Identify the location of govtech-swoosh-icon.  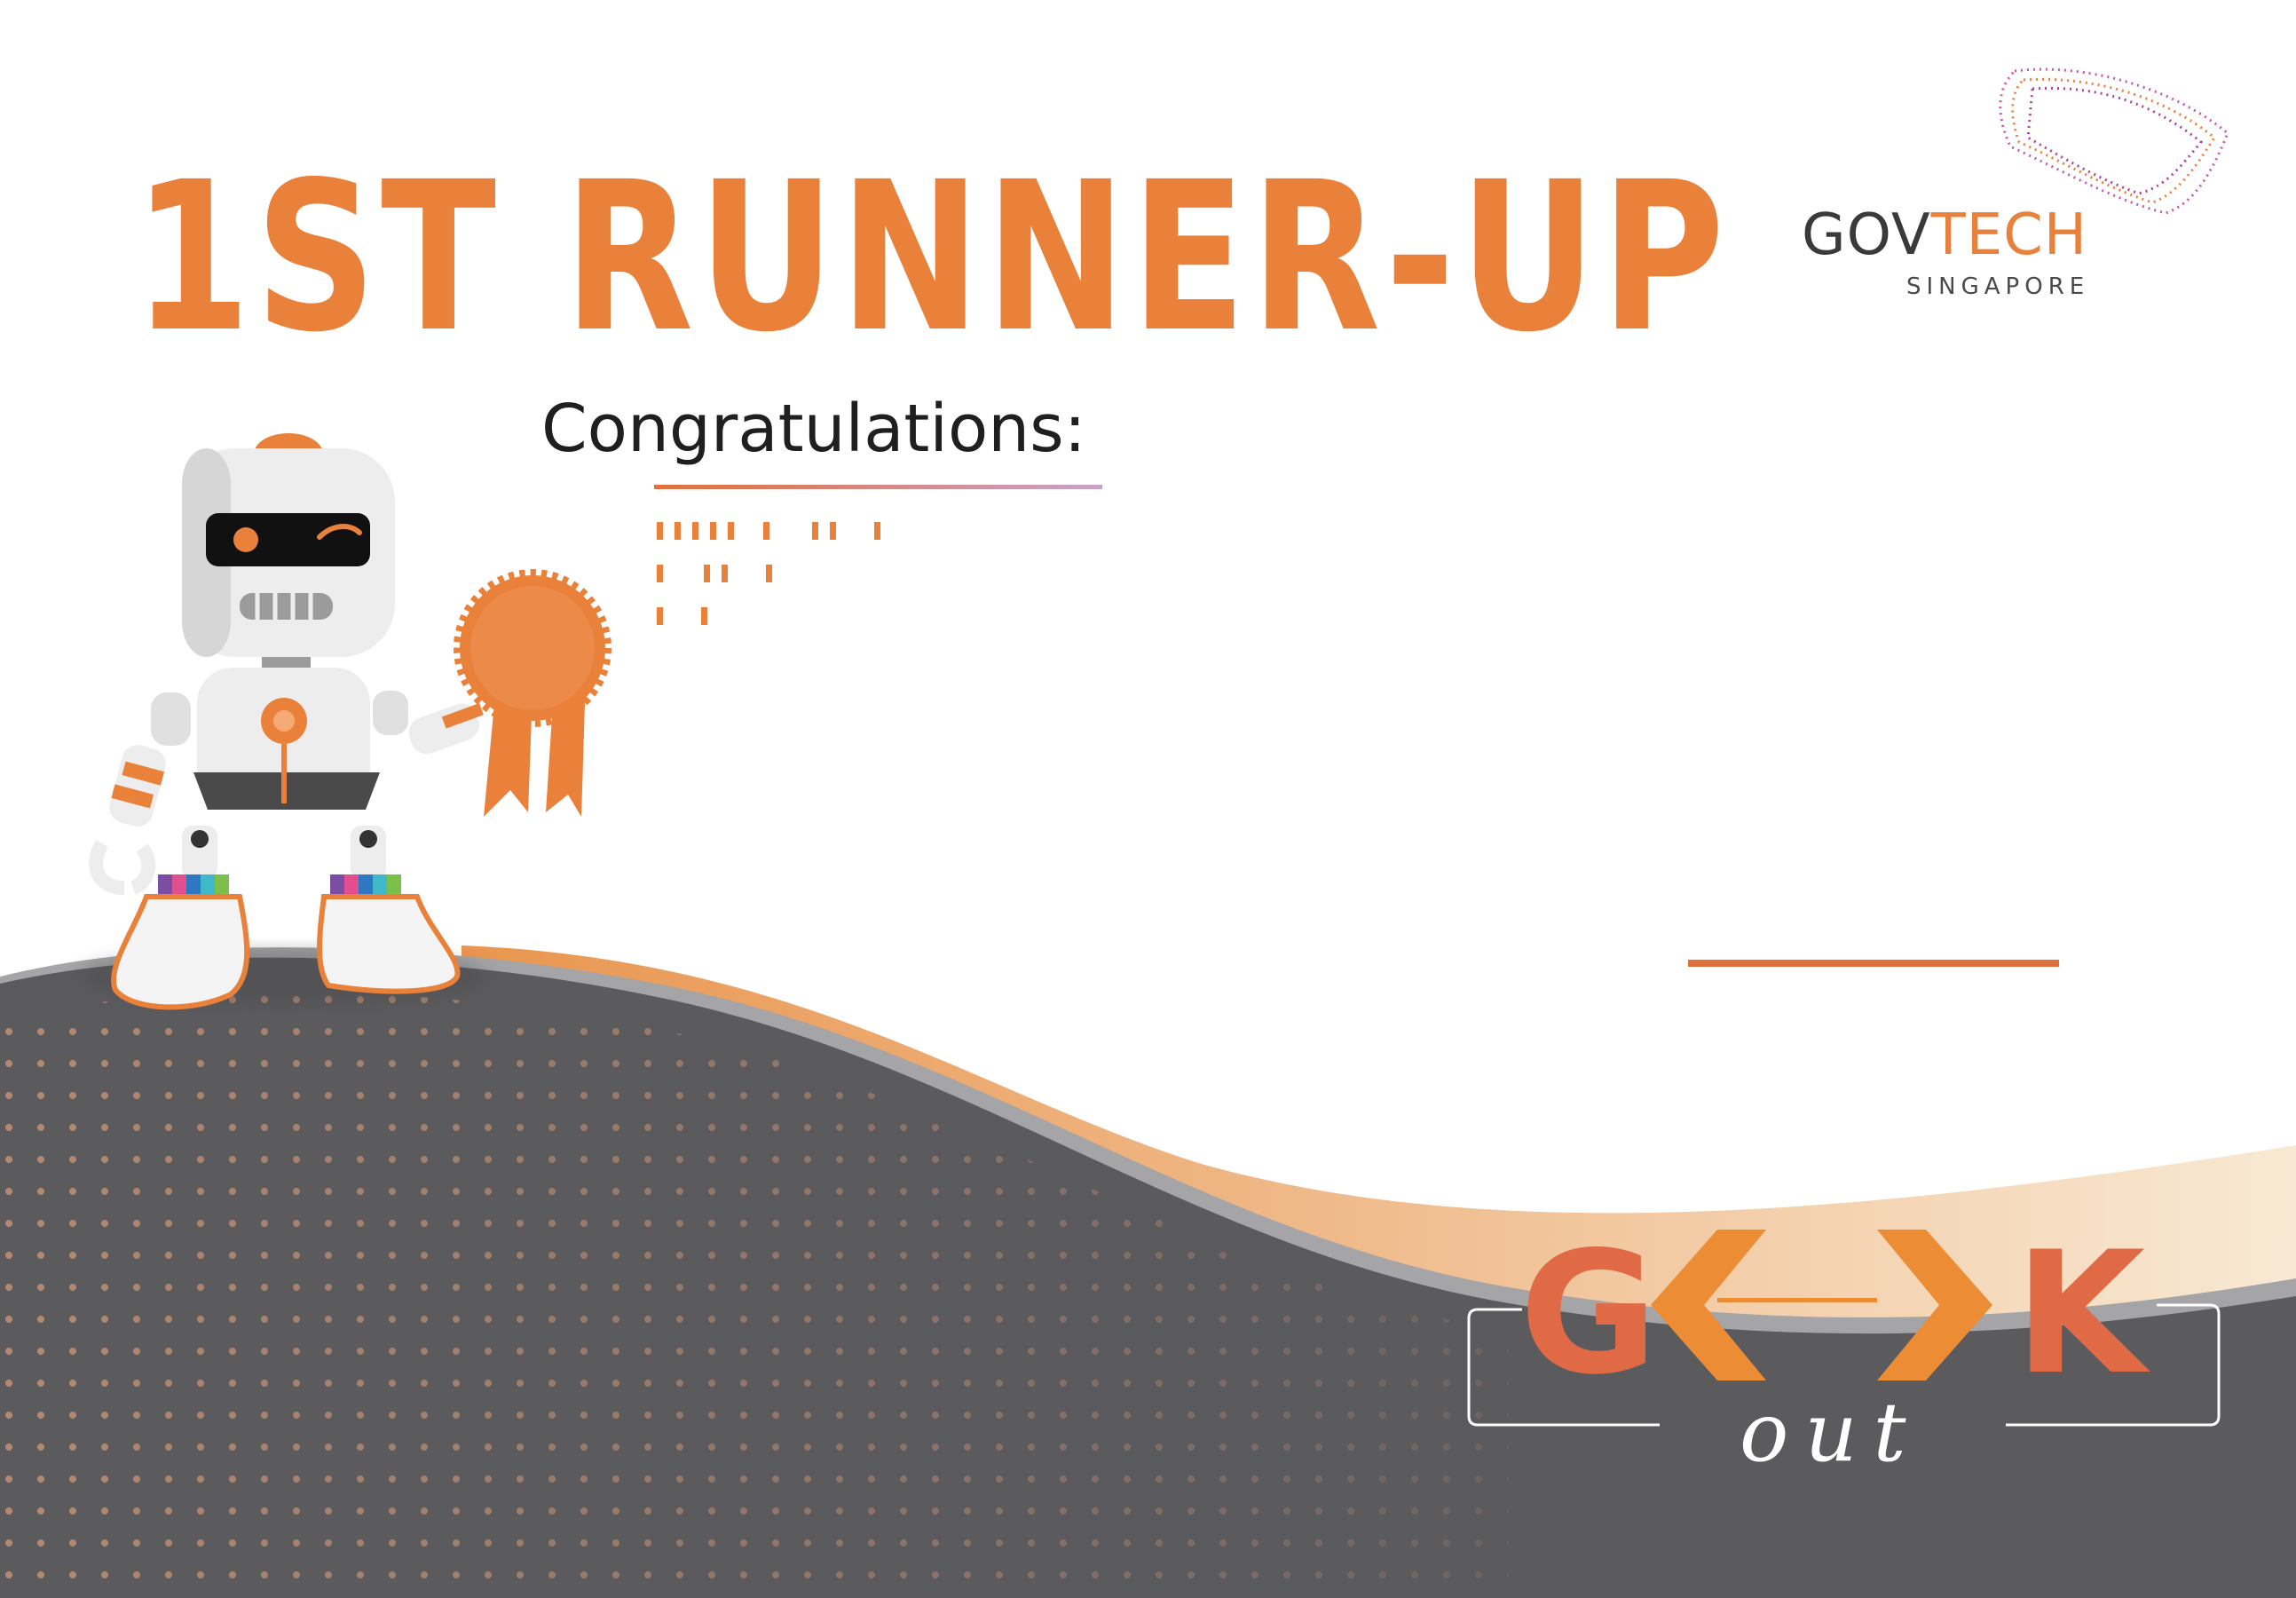
(2114, 141).